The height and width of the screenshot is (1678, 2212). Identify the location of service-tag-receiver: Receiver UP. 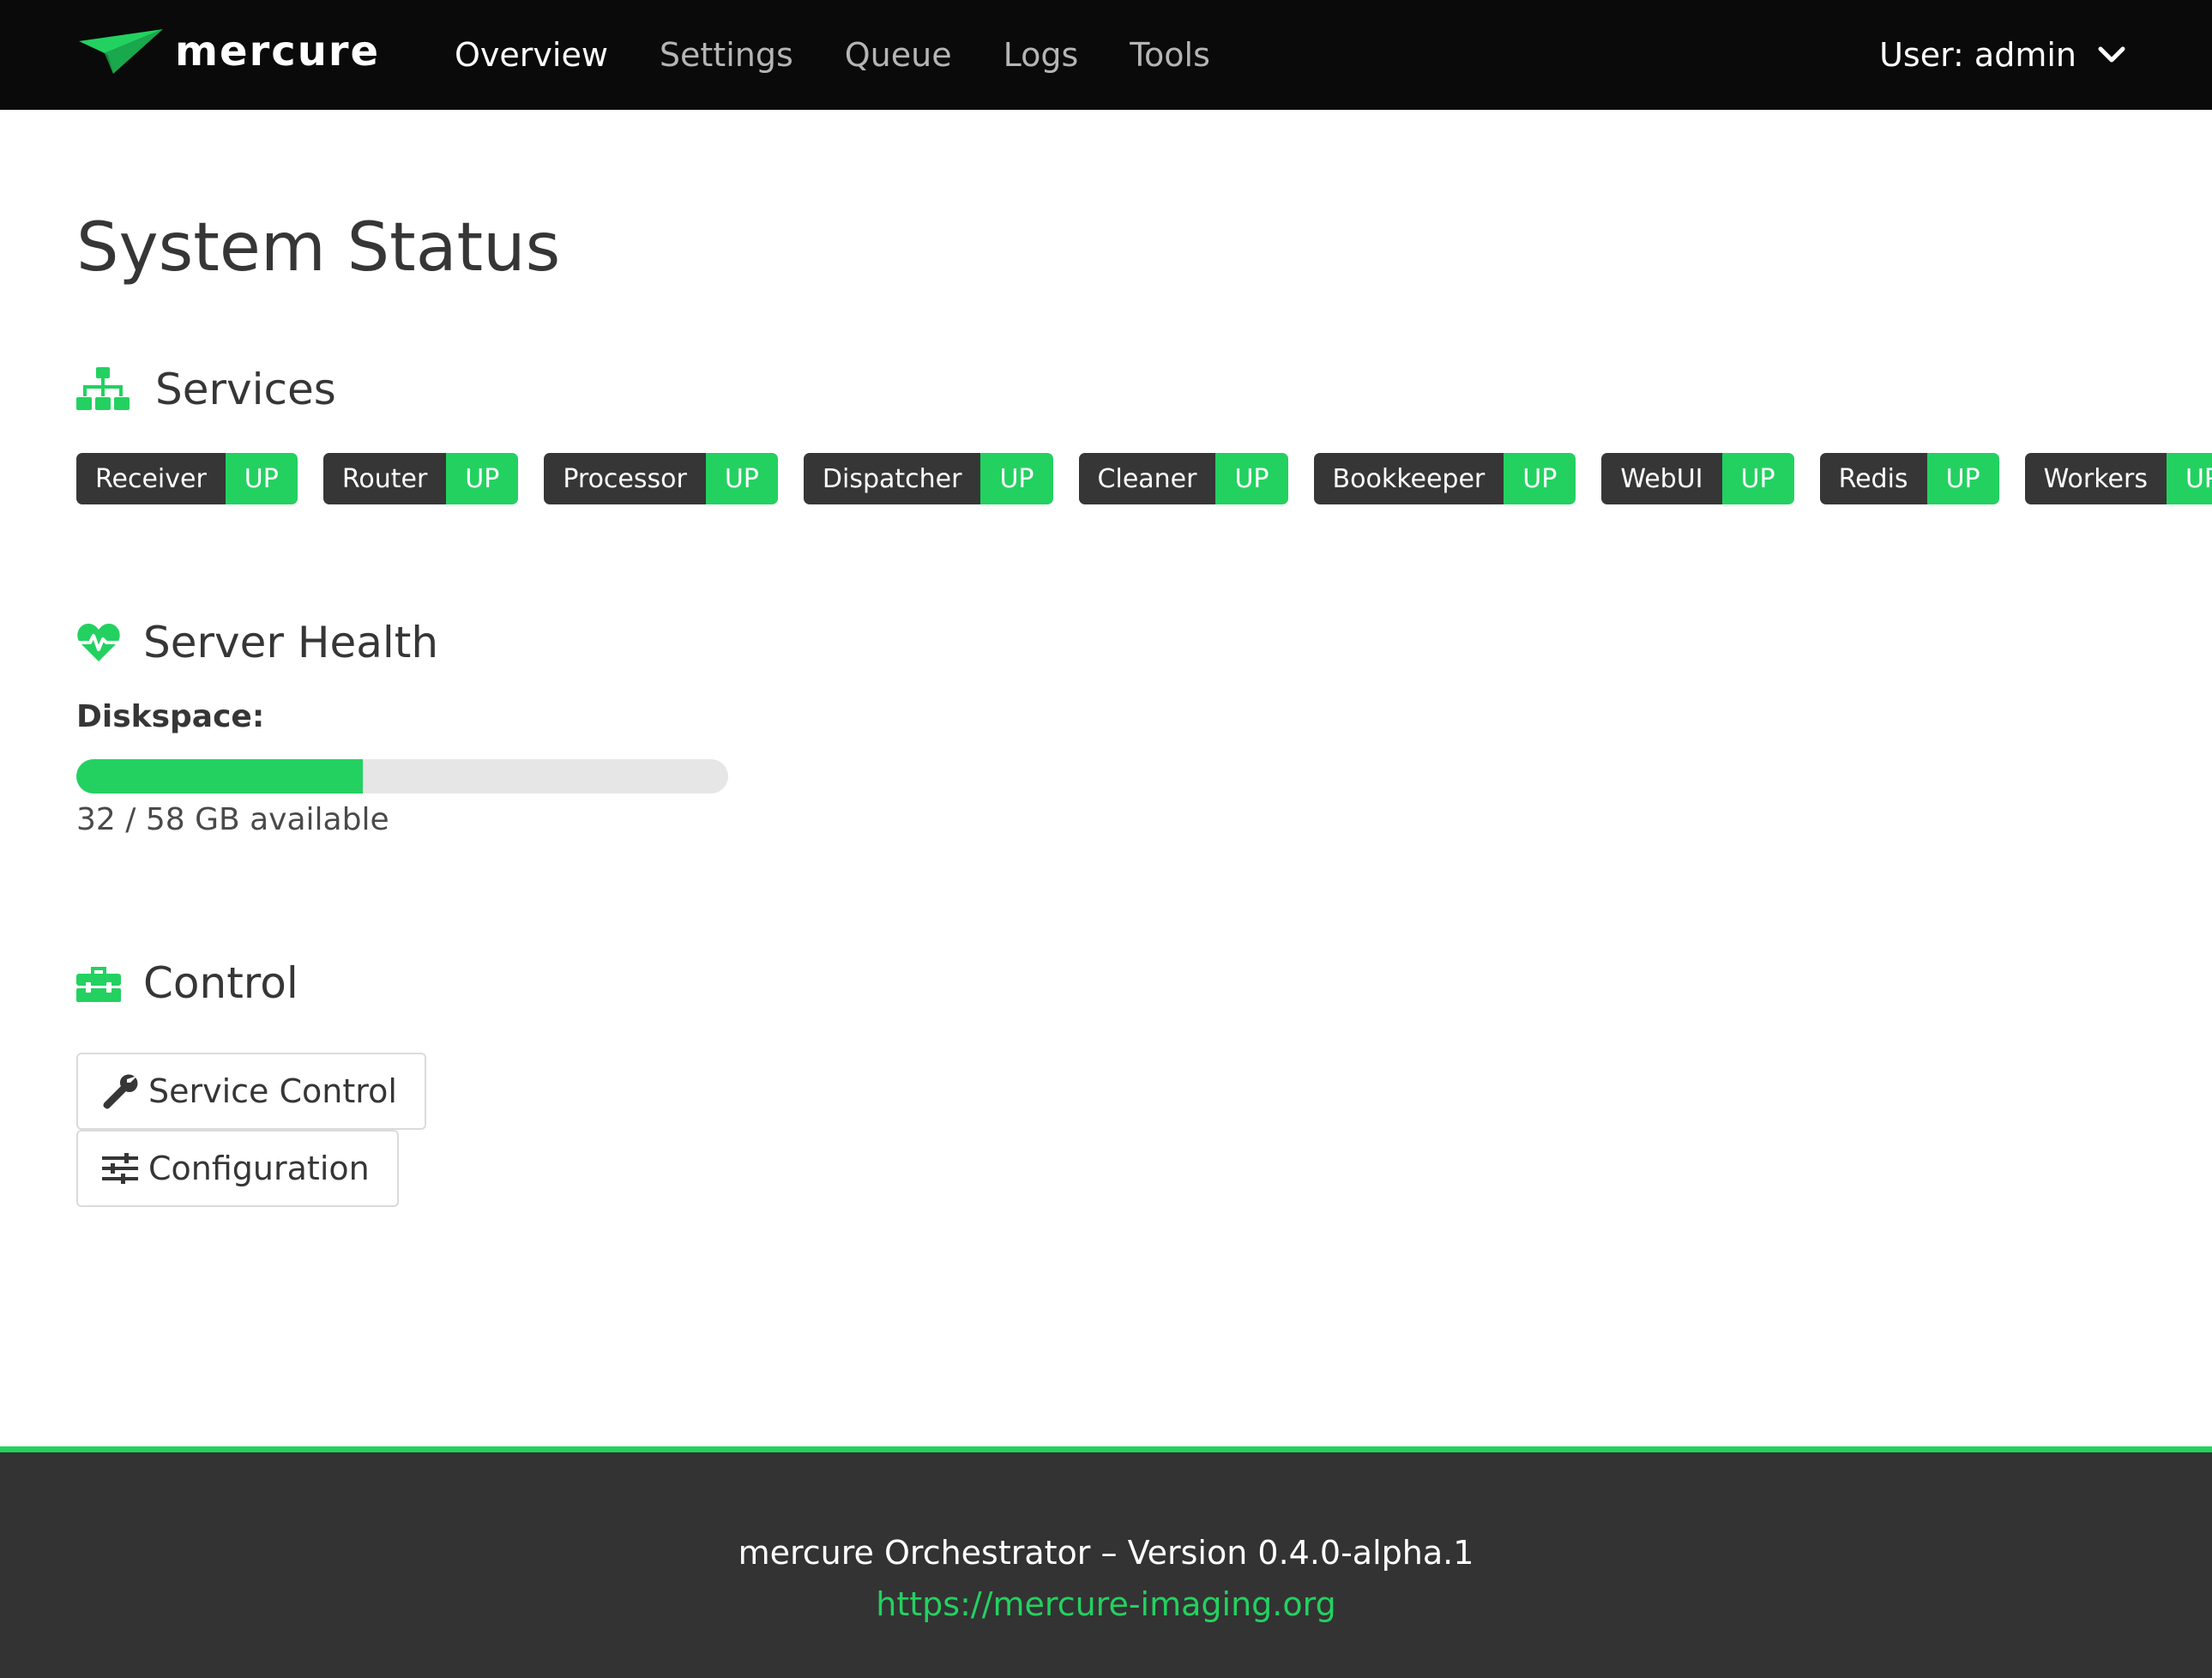
(187, 478).